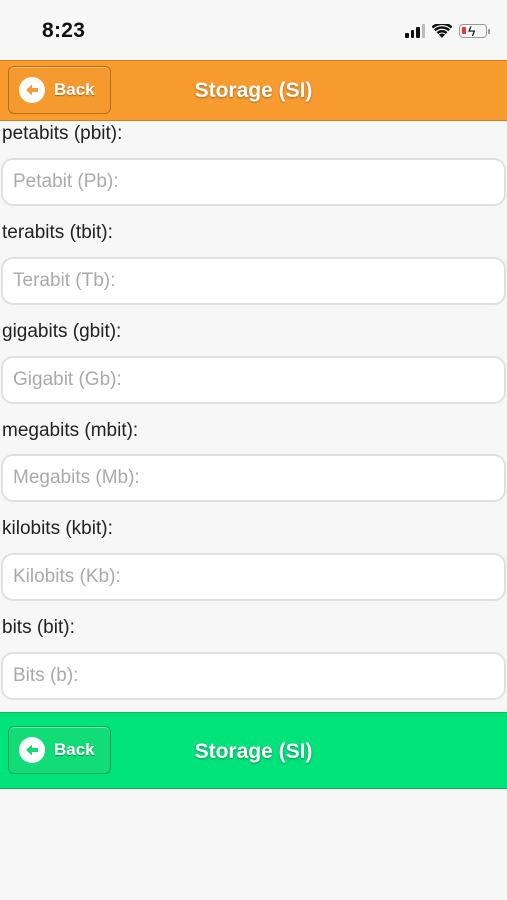 This screenshot has height=900, width=507. What do you see at coordinates (442, 30) in the screenshot?
I see `wifi-icon` at bounding box center [442, 30].